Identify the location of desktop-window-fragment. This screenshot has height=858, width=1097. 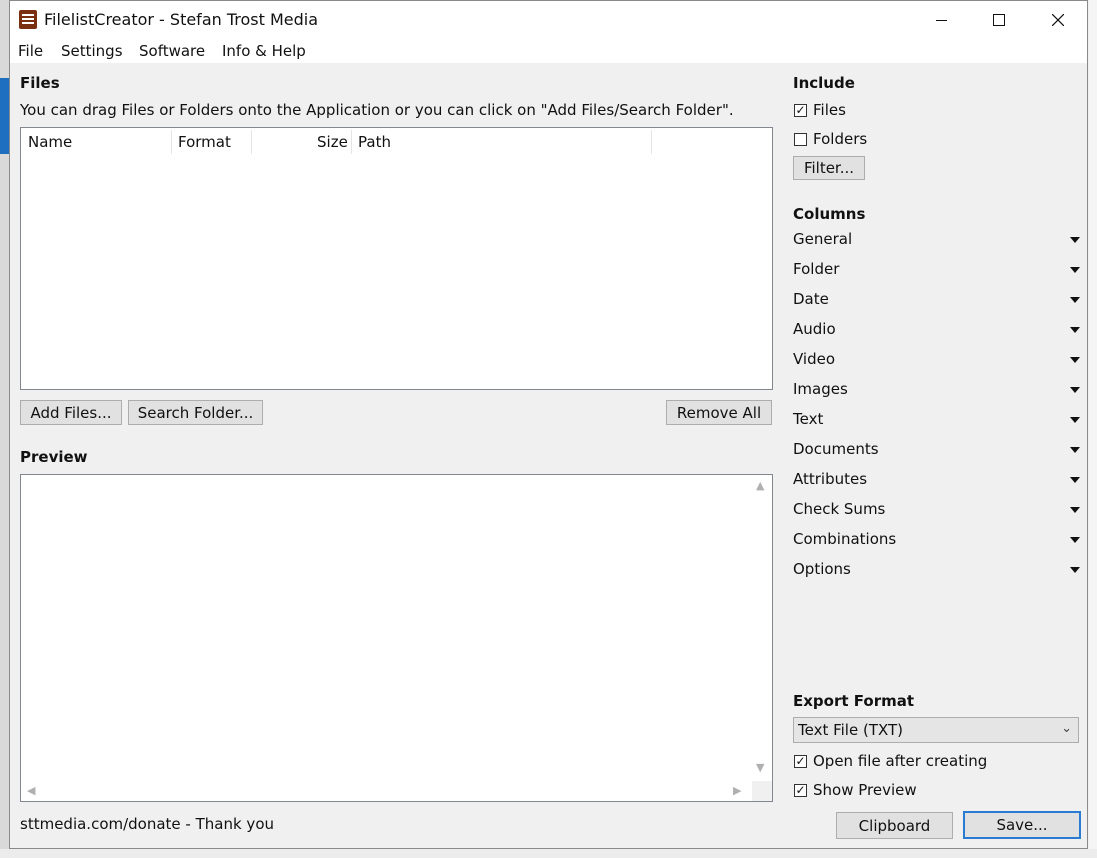
(4, 116).